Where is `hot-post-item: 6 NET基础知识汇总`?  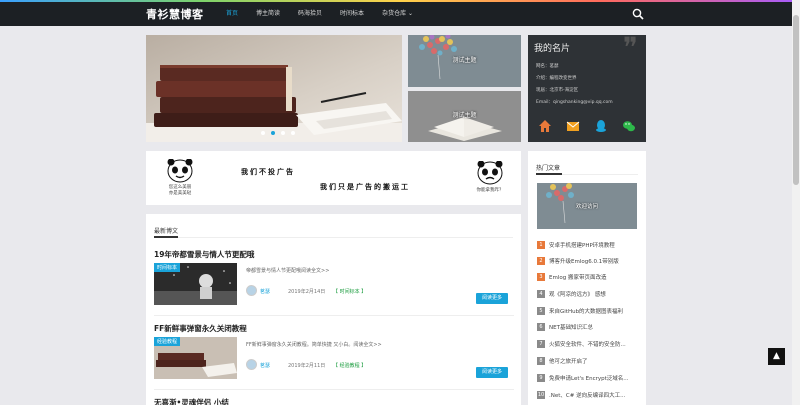 hot-post-item: 6 NET基础知识汇总 is located at coordinates (589, 327).